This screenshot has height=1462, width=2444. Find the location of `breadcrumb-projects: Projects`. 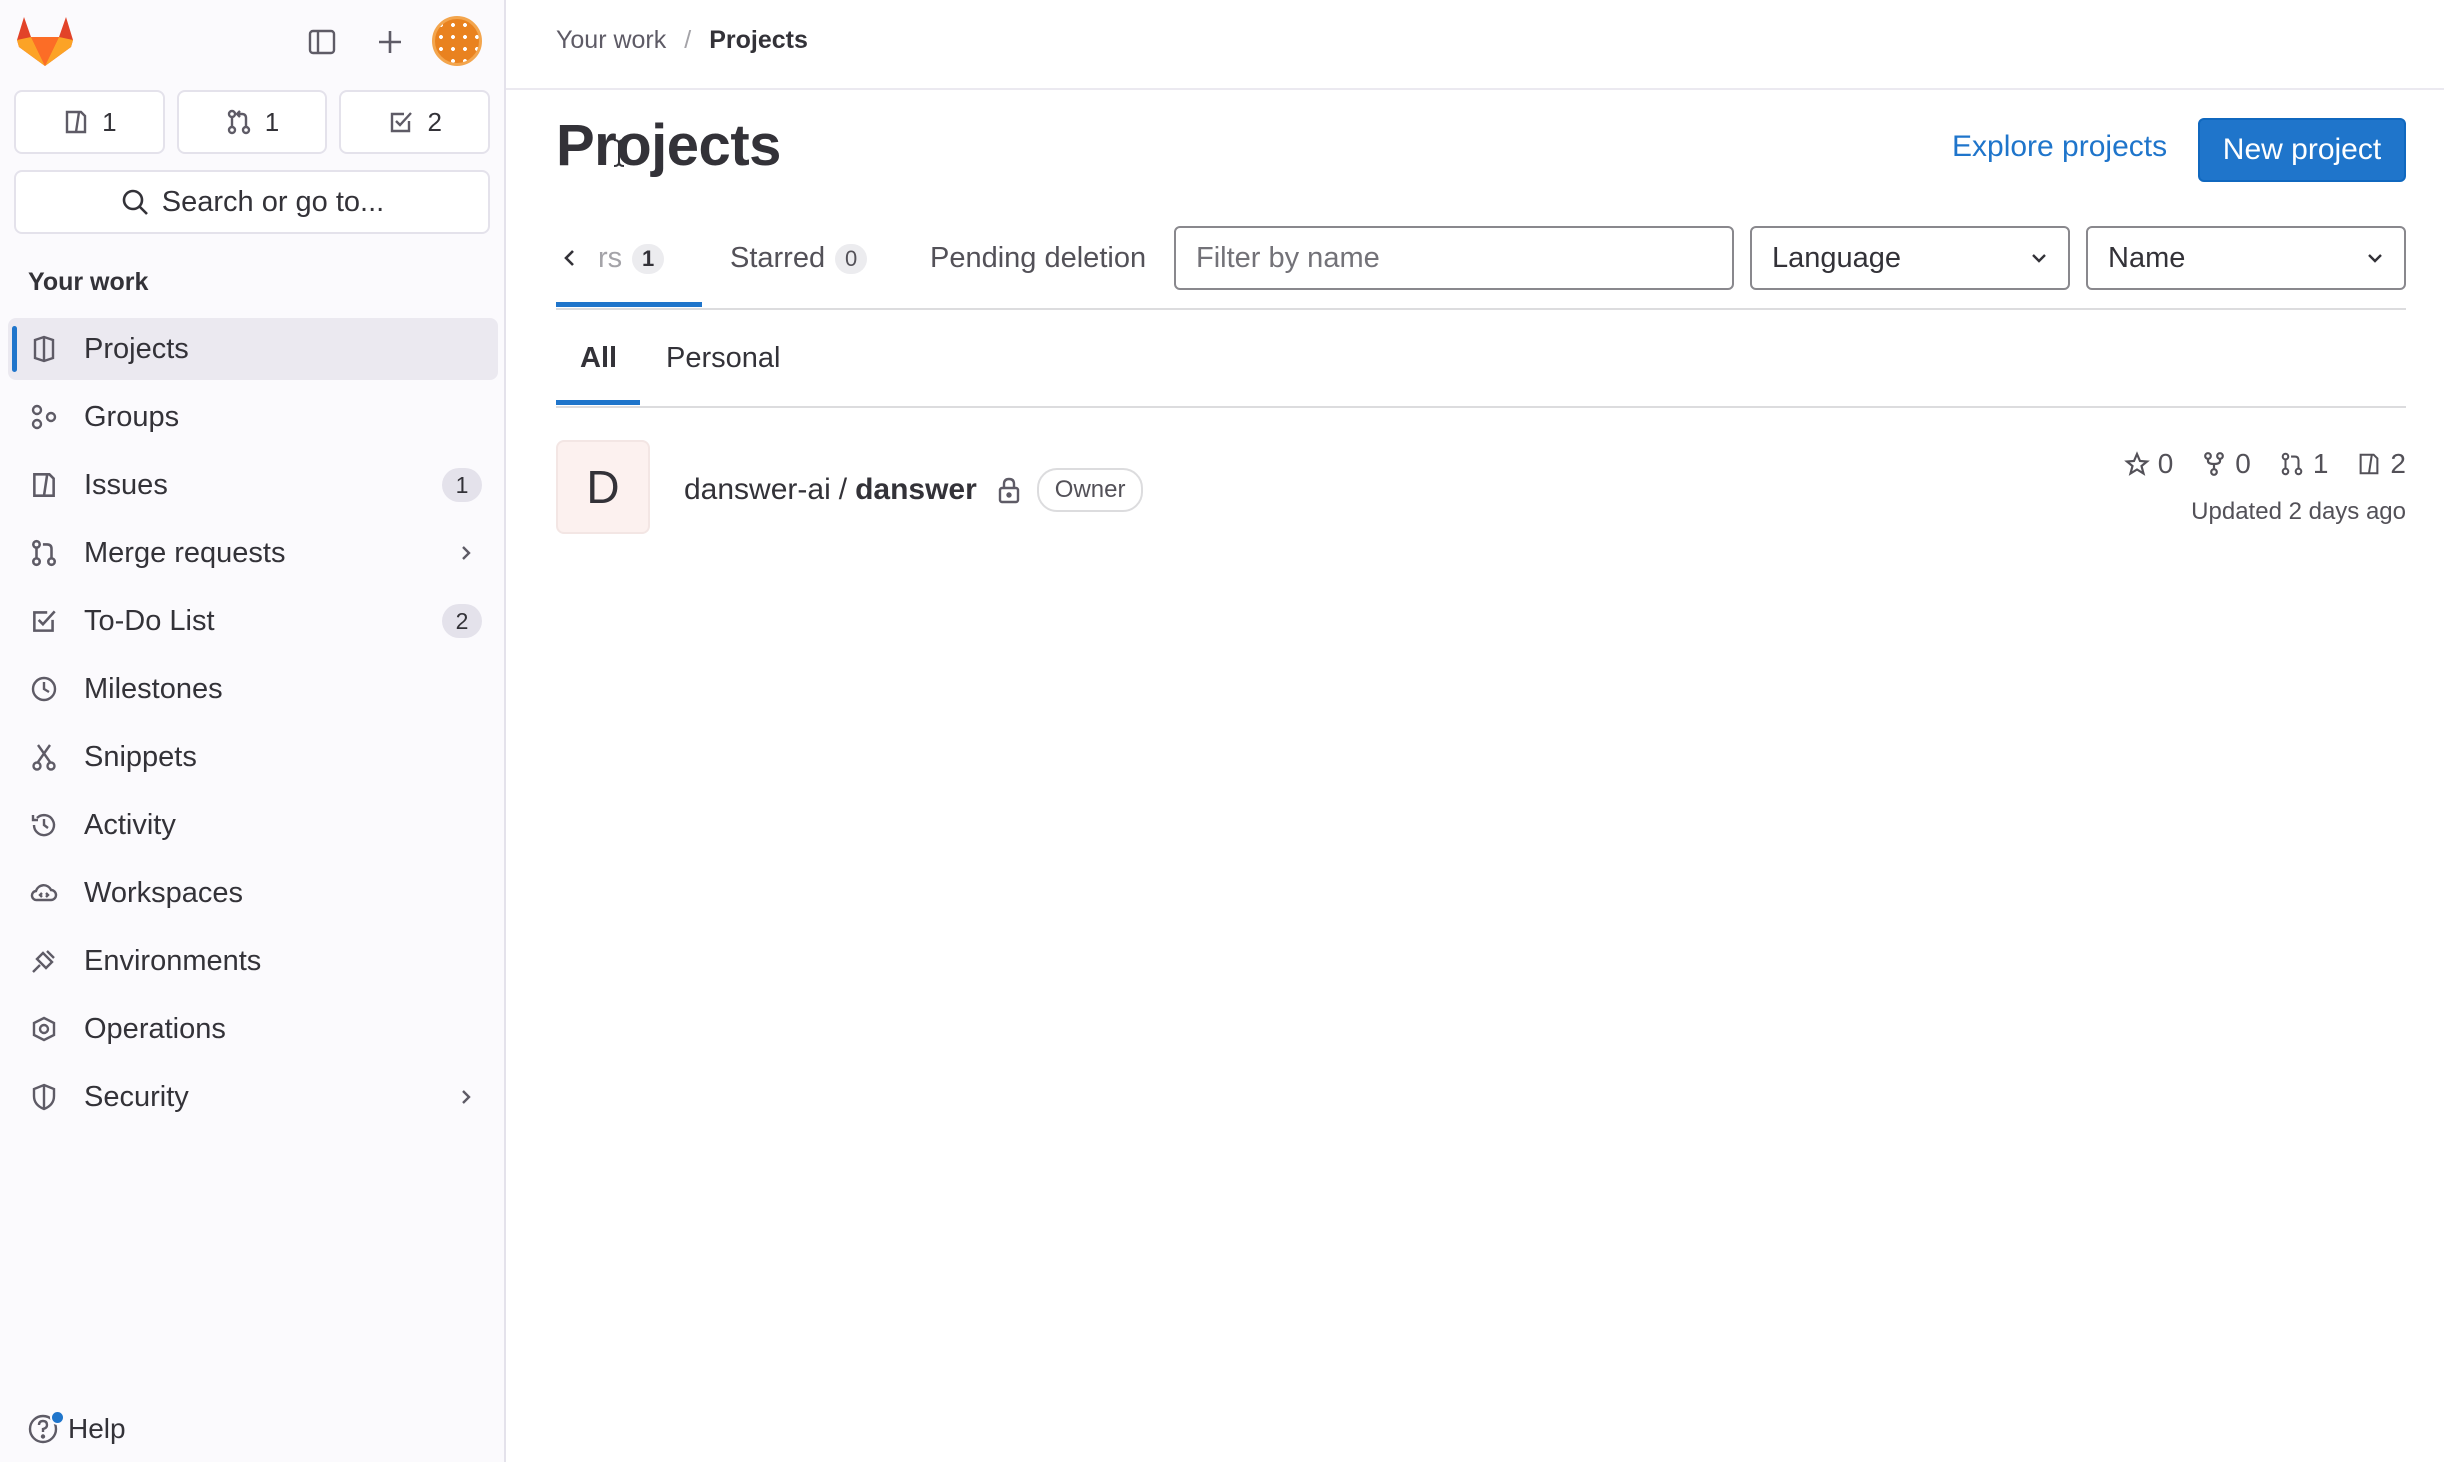

breadcrumb-projects: Projects is located at coordinates (758, 40).